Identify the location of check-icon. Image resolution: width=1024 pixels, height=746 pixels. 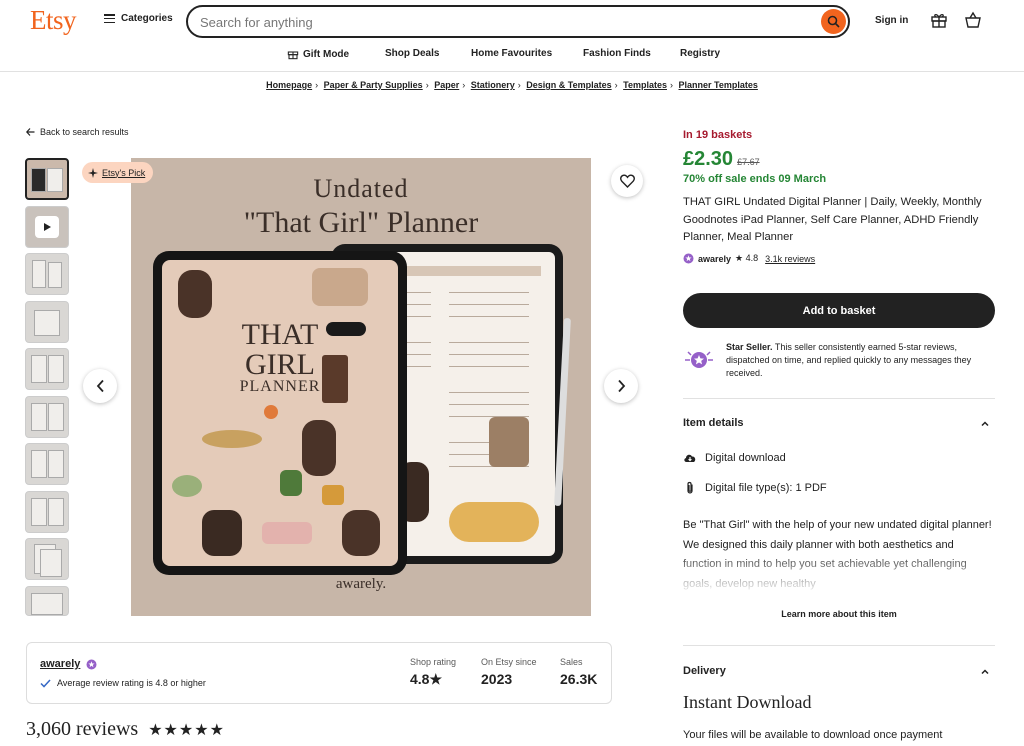
(45, 683).